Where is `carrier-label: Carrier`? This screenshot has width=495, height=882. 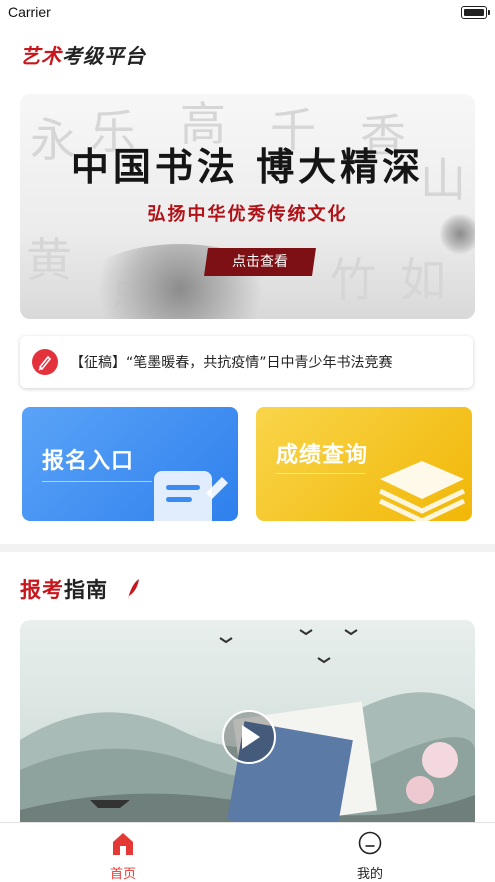 carrier-label: Carrier is located at coordinates (29, 12).